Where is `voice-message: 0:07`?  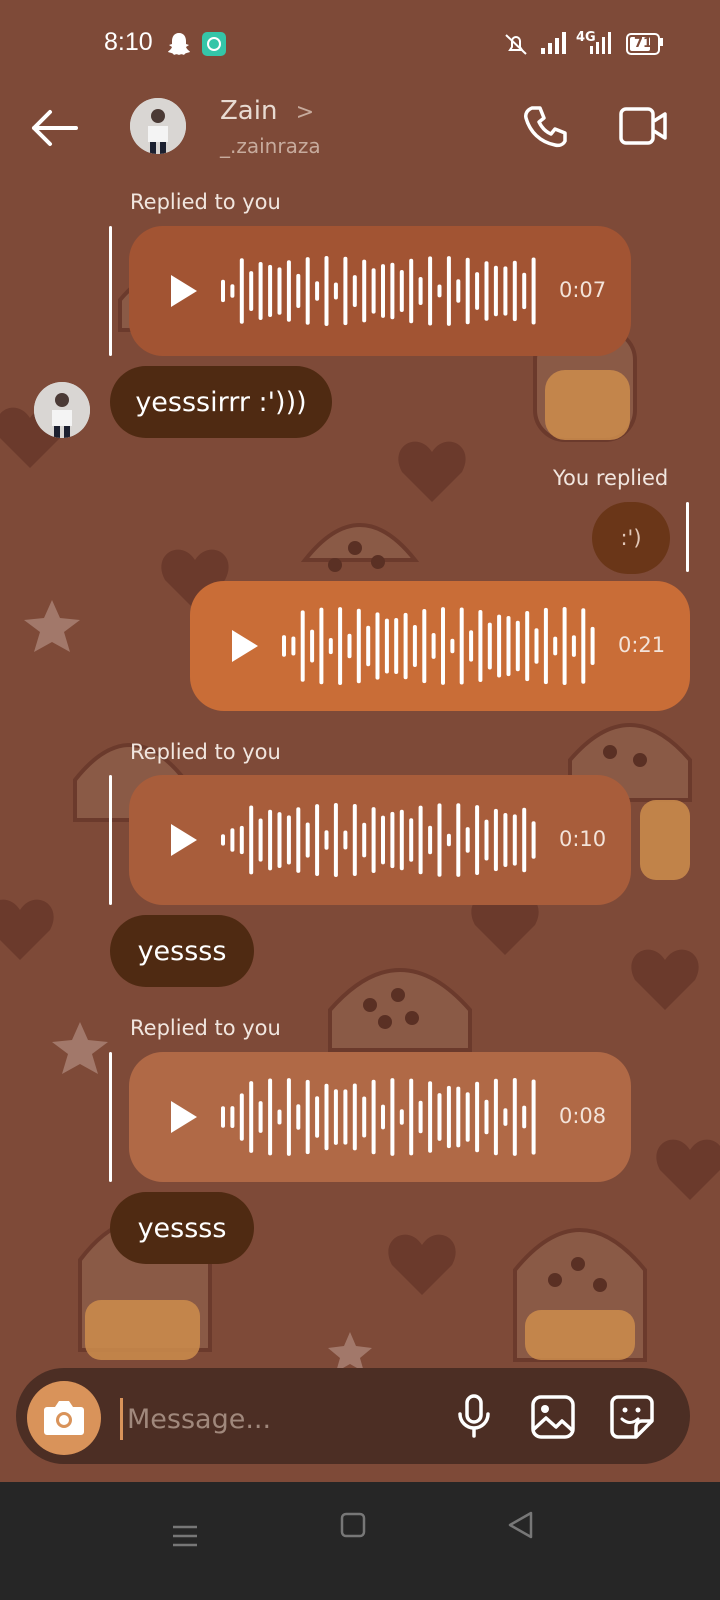
voice-message: 0:07 is located at coordinates (380, 291).